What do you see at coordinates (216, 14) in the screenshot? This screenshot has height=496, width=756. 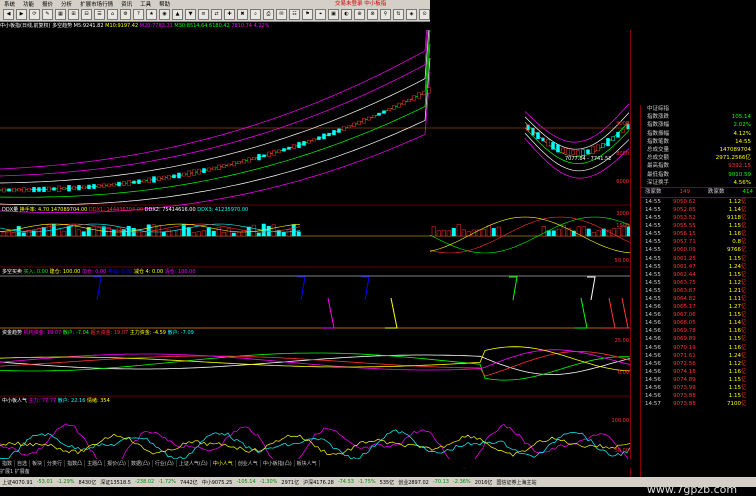 I see `toolbar-button-icon: ⇄` at bounding box center [216, 14].